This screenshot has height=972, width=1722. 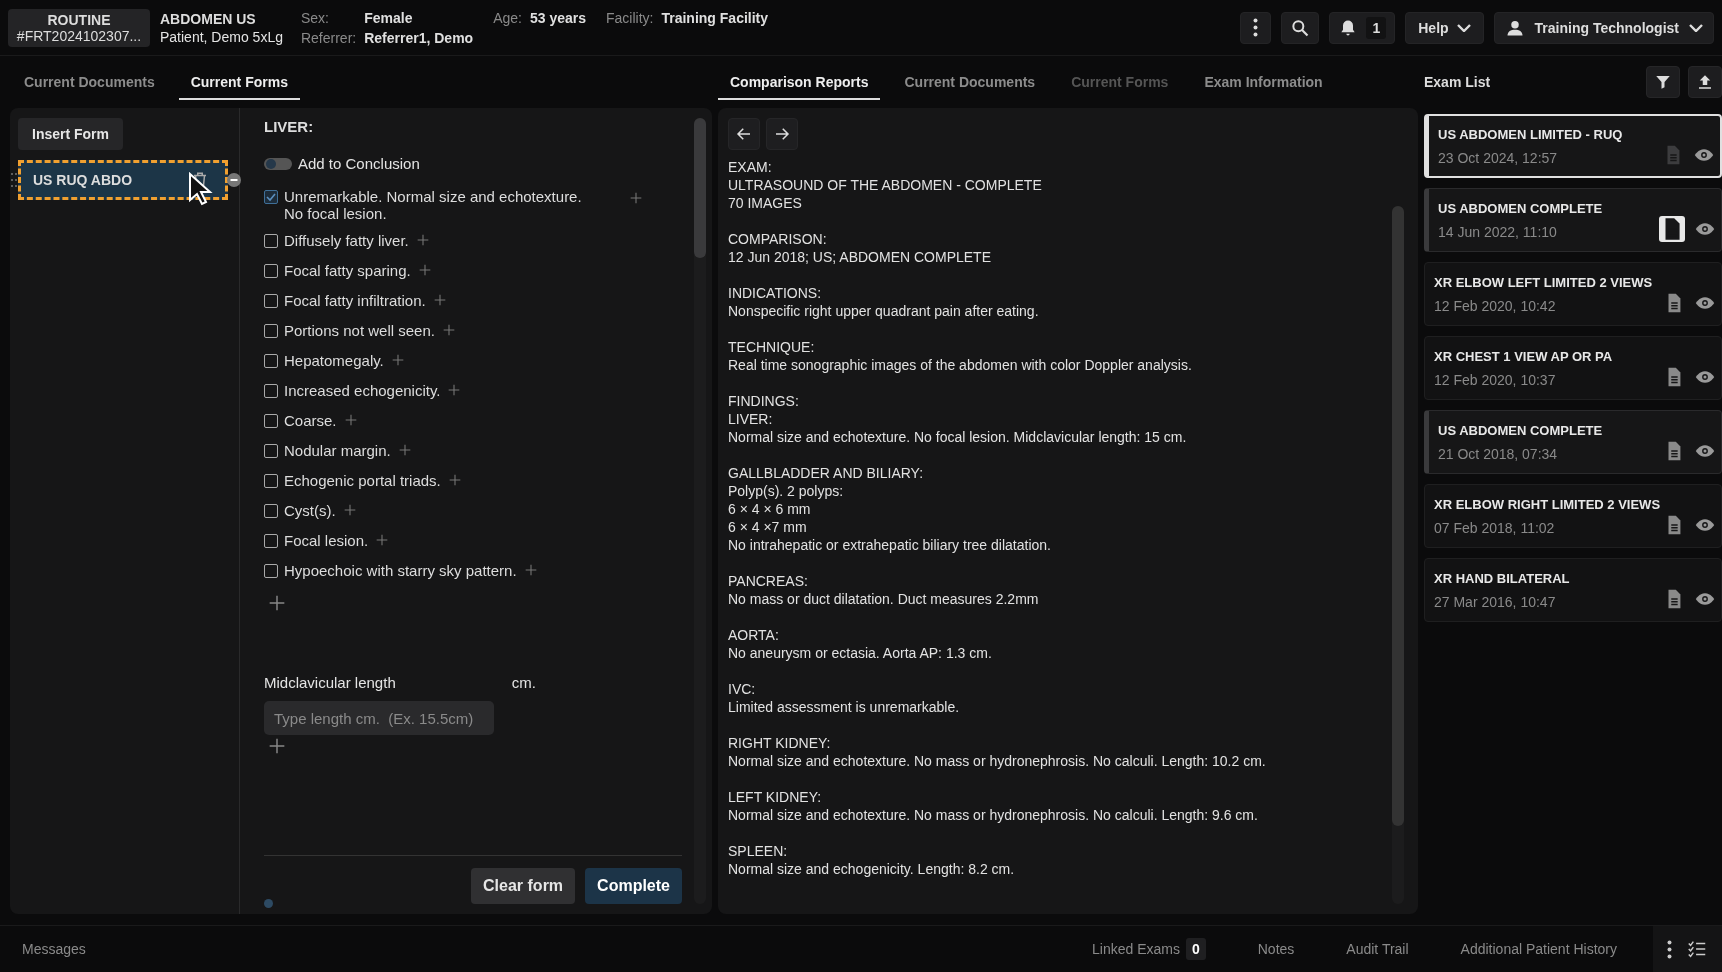 What do you see at coordinates (1263, 84) in the screenshot?
I see `tab: Exam Information` at bounding box center [1263, 84].